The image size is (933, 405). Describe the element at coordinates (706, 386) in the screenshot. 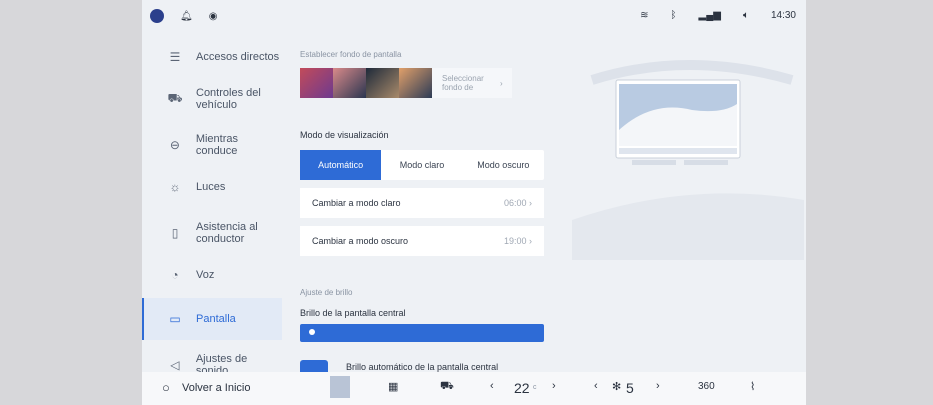

I see `view-360-button: 360` at that location.